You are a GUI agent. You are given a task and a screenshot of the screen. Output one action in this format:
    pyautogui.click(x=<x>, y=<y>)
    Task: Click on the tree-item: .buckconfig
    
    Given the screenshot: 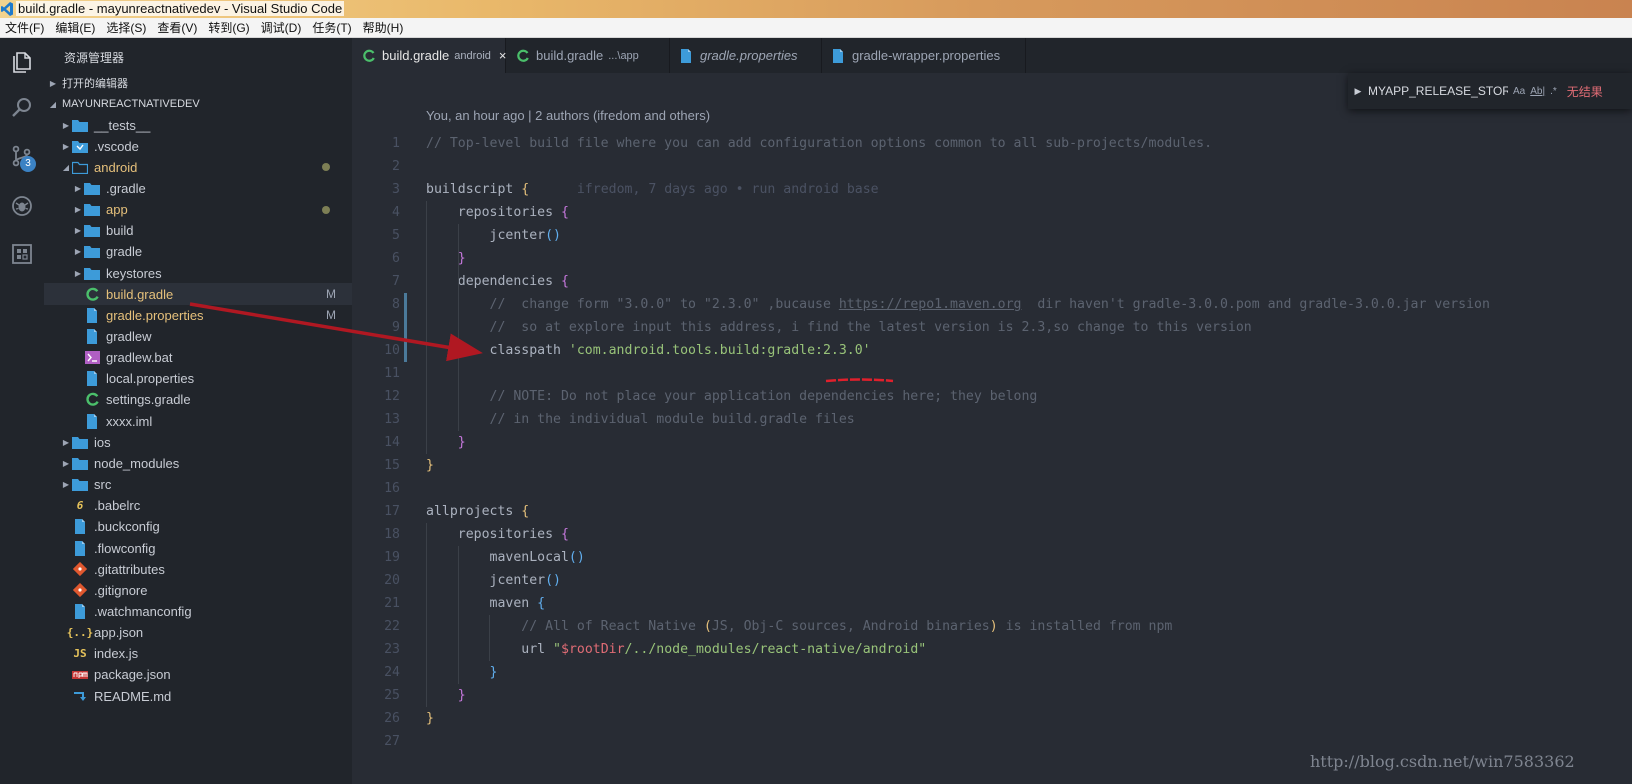 What is the action you would take?
    pyautogui.click(x=198, y=527)
    